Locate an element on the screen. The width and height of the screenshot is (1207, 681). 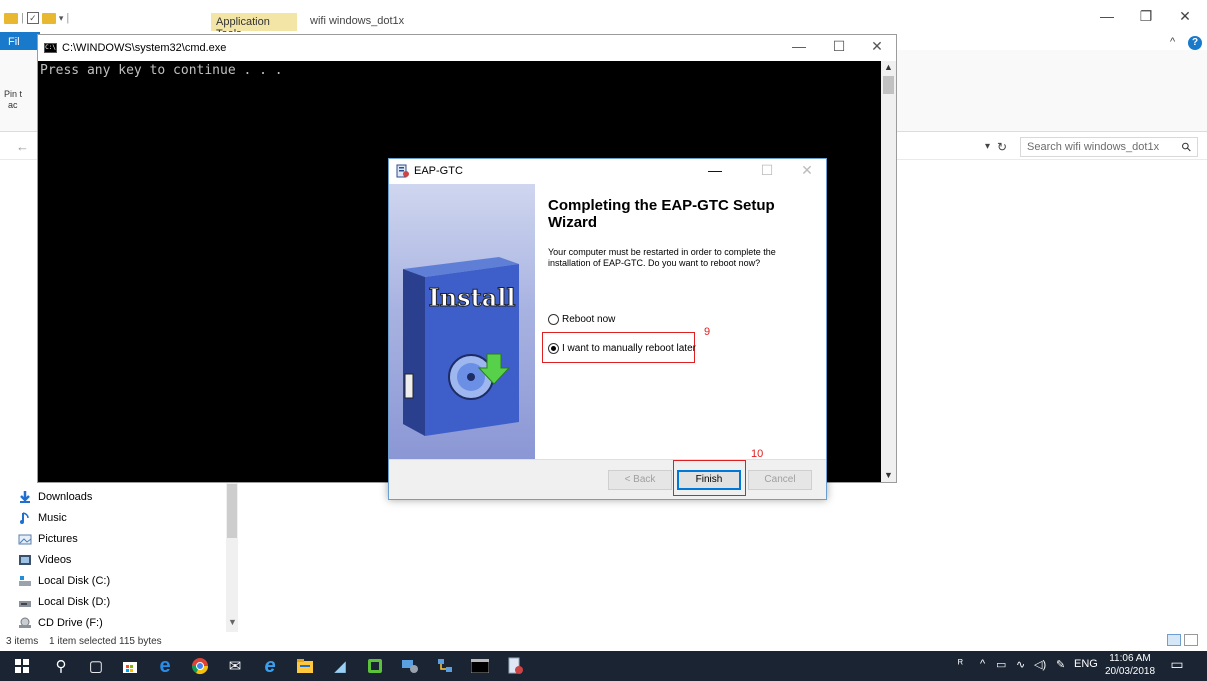
notifications-icon: ▭ is located at coordinates (1177, 666).